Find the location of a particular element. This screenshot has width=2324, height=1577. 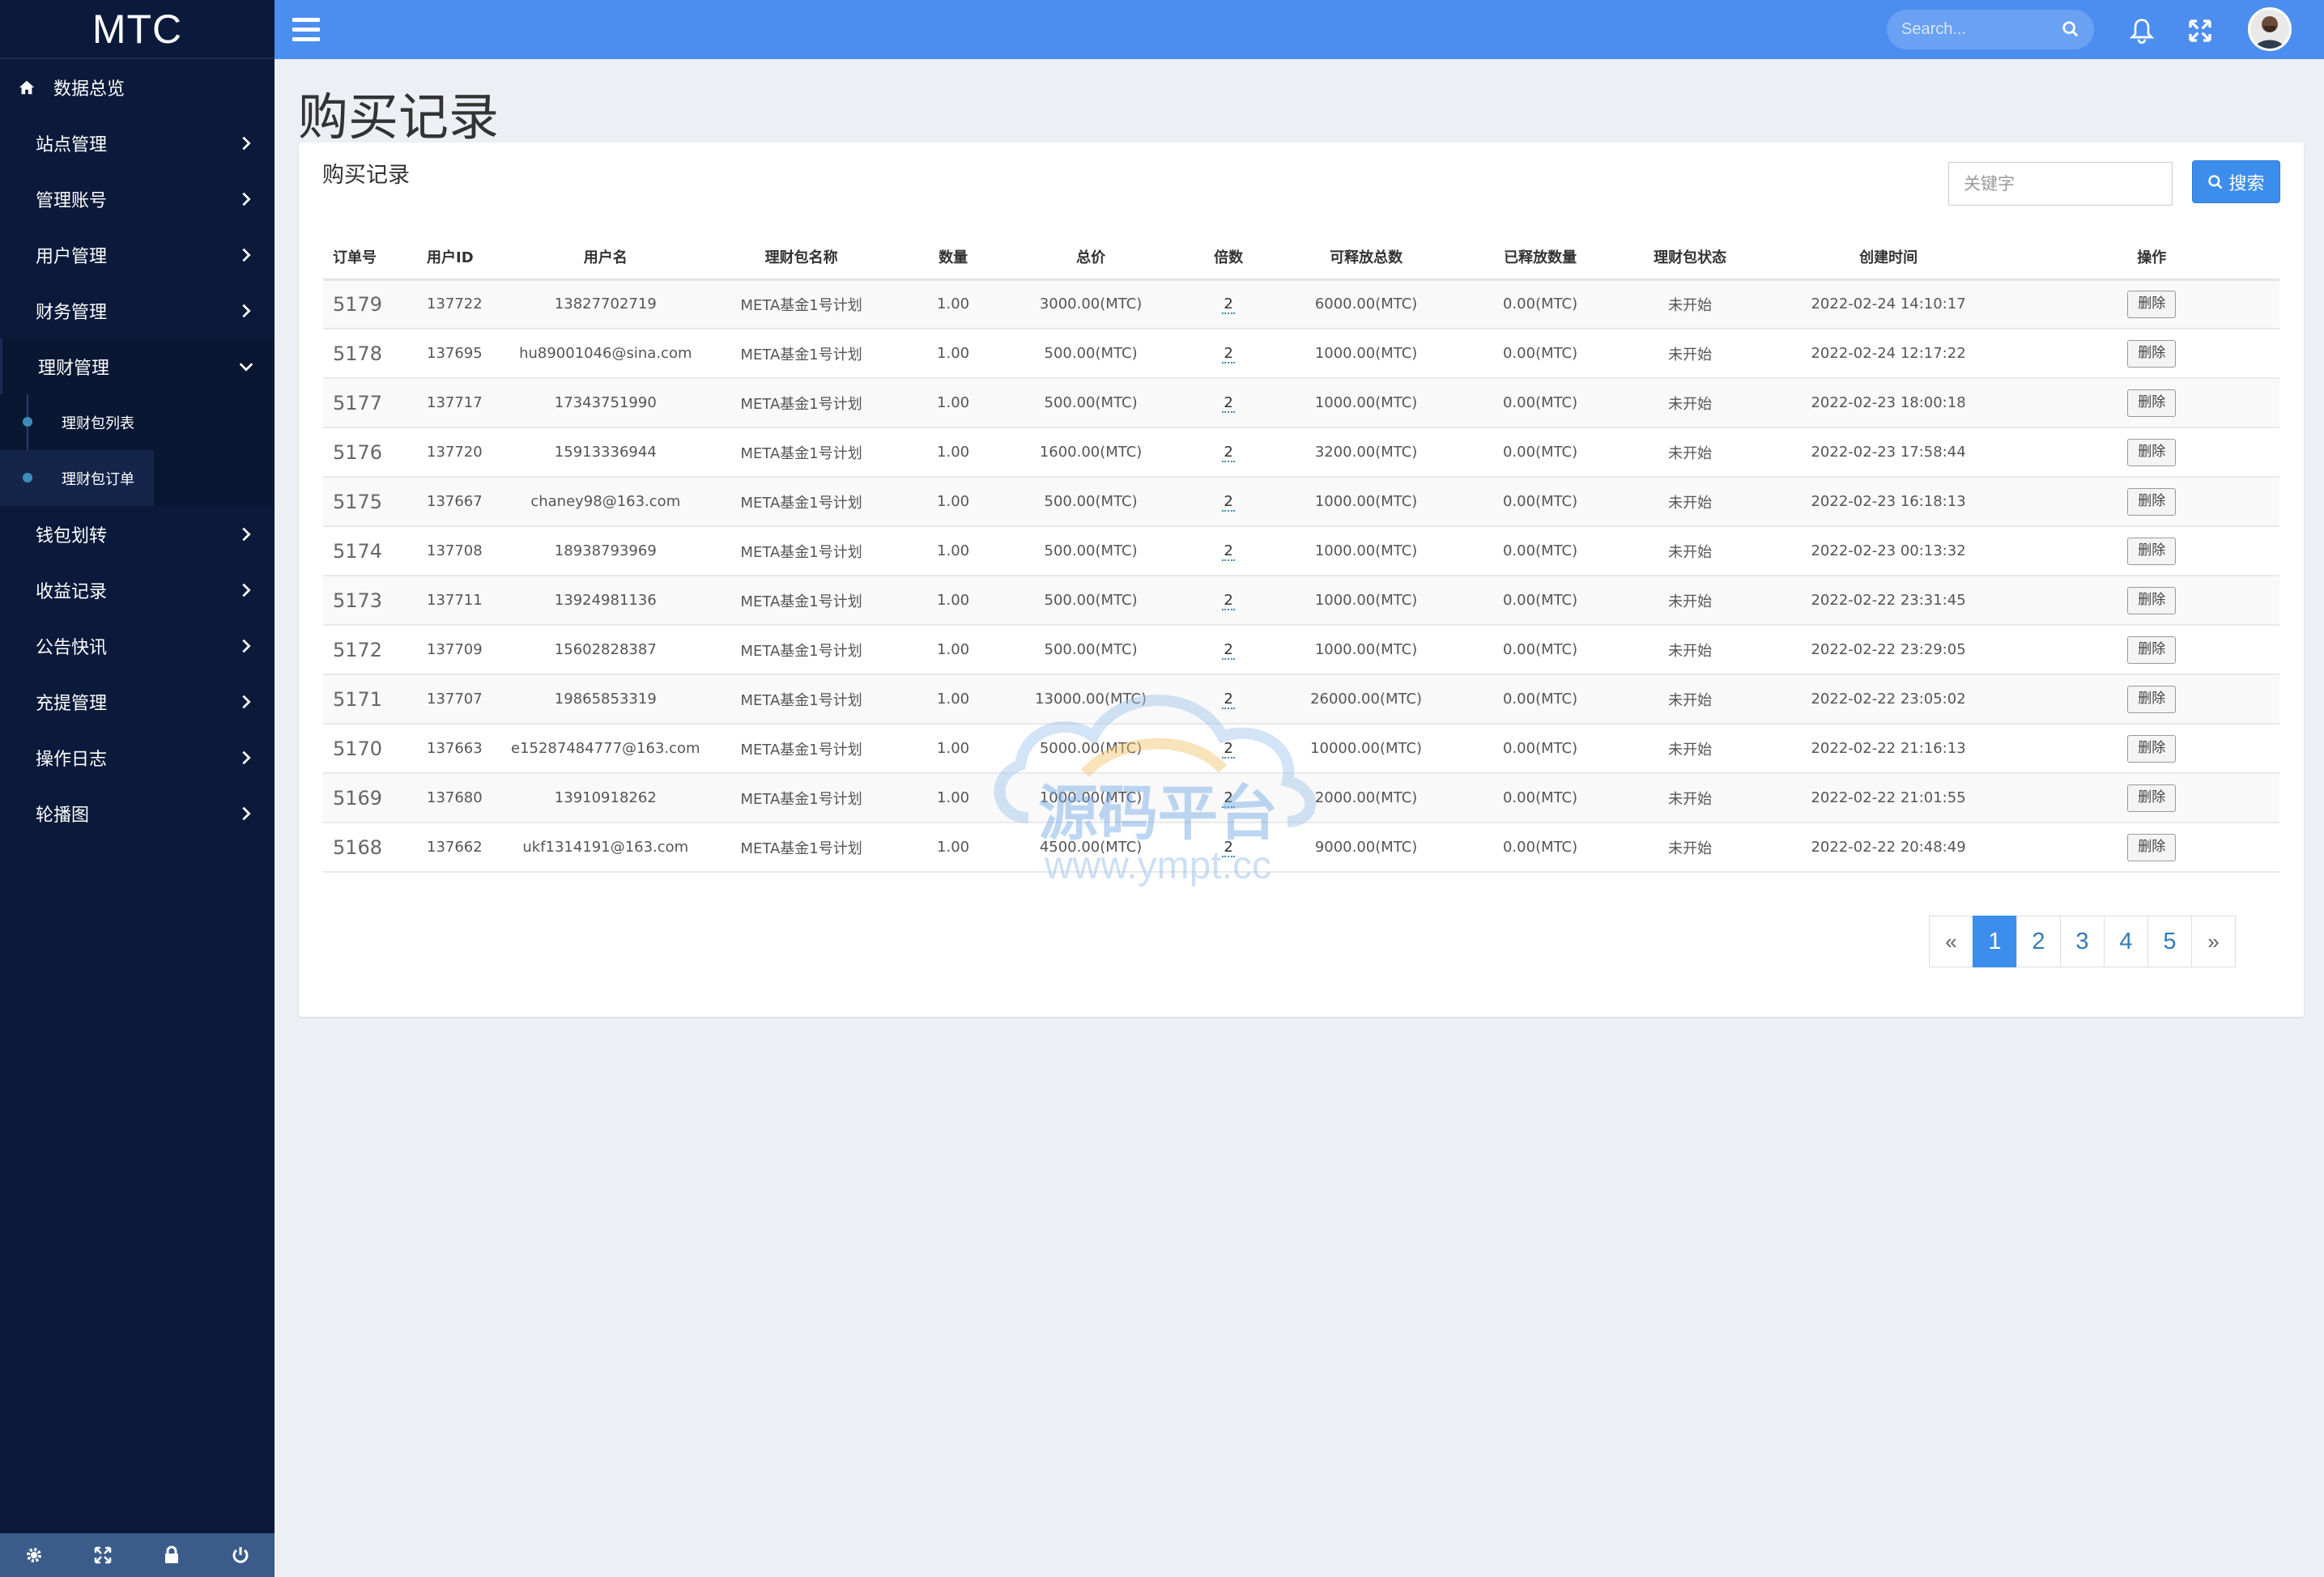

column-header: 倍数 is located at coordinates (1228, 257).